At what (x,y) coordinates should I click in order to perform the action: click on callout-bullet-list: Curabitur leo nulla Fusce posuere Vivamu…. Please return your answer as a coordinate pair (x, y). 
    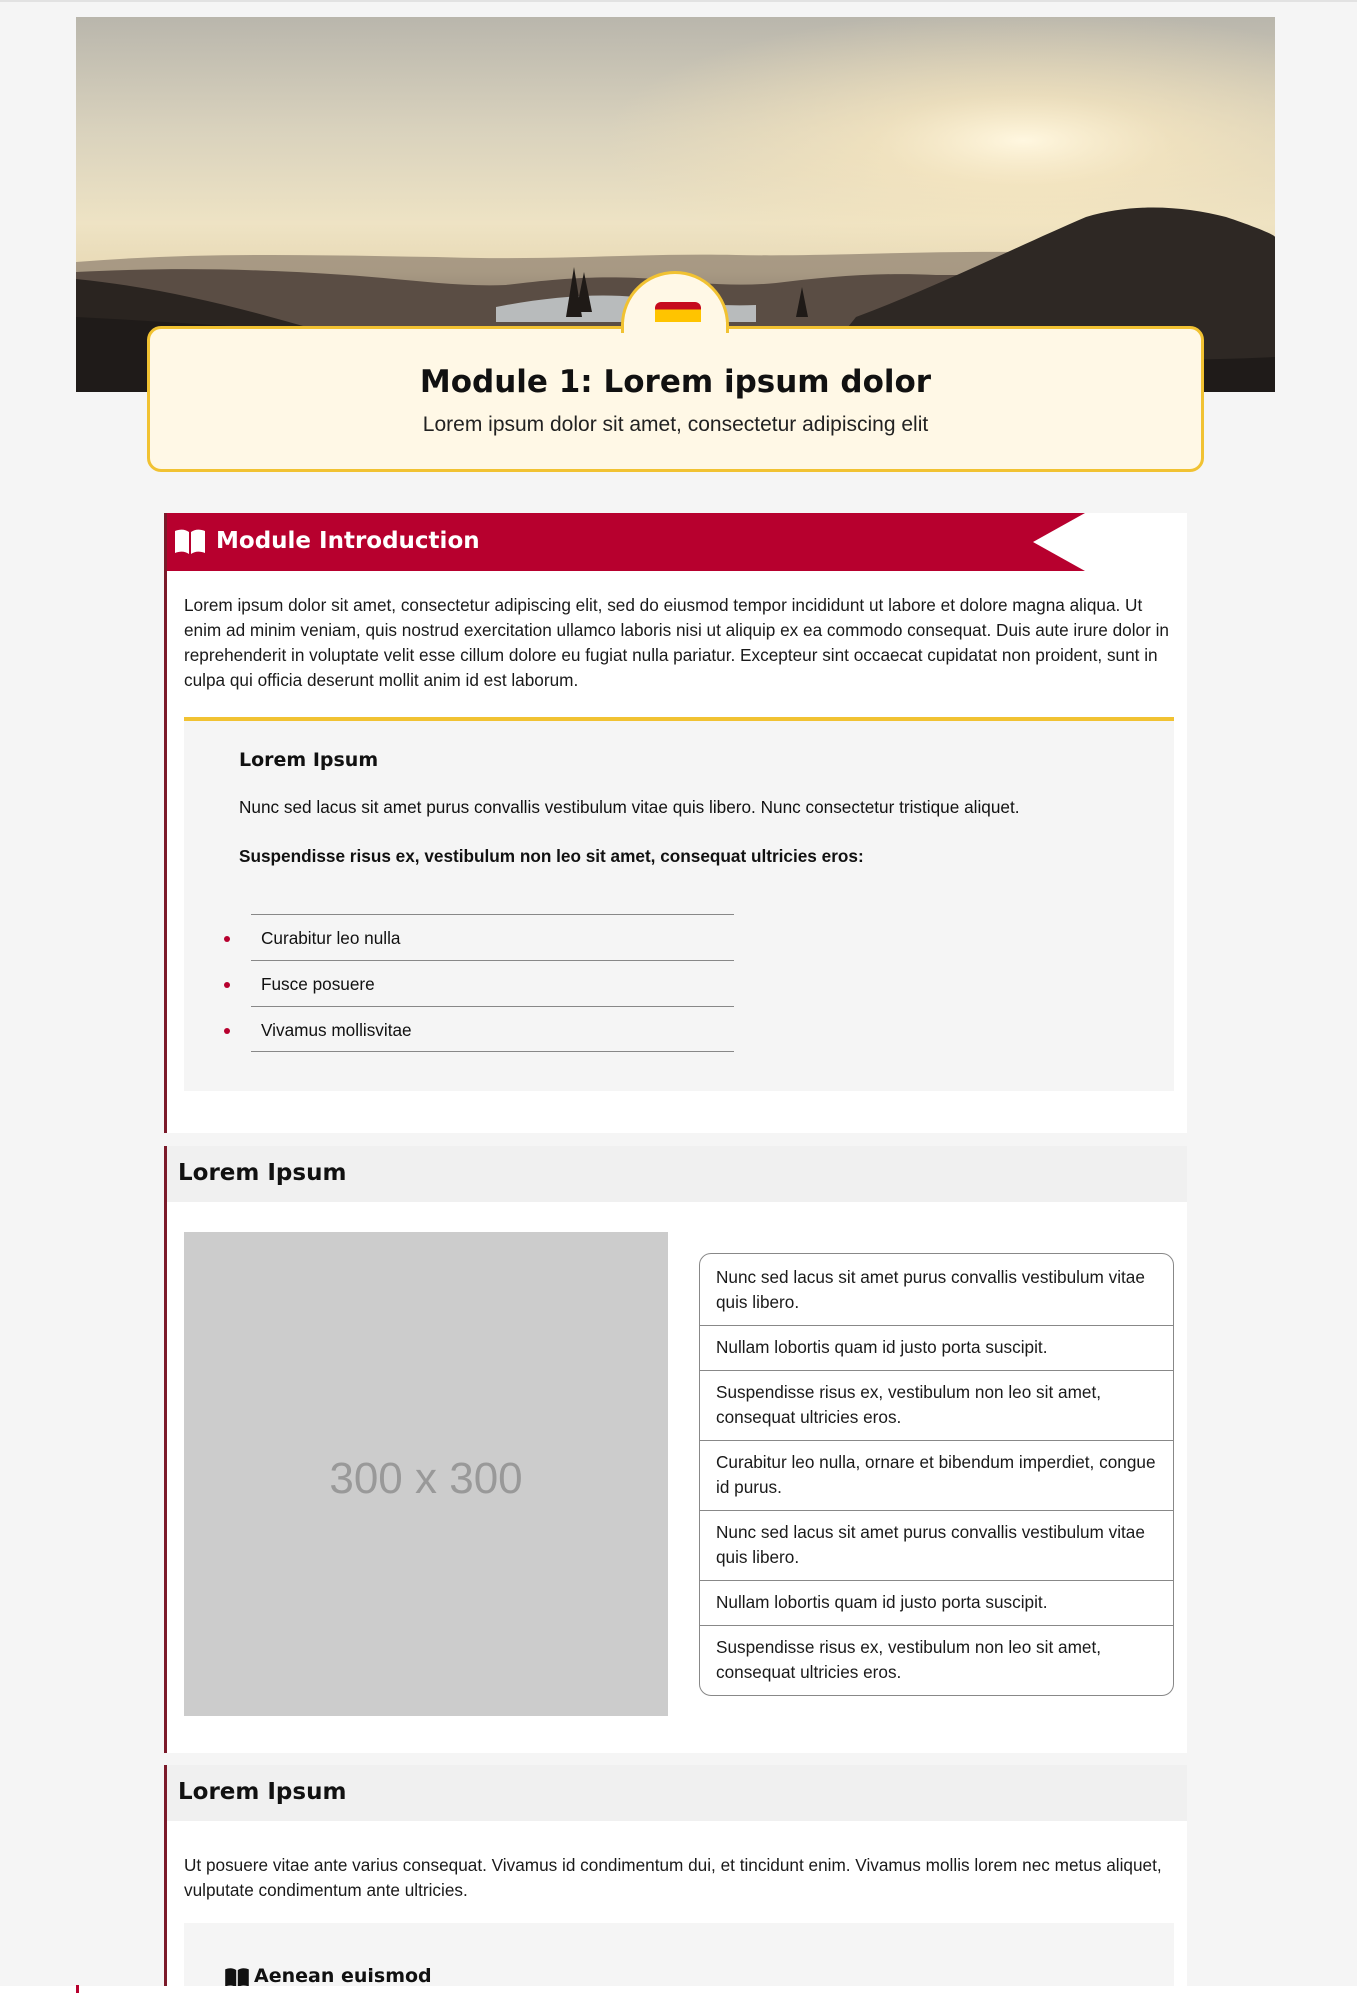
    Looking at the image, I should click on (479, 984).